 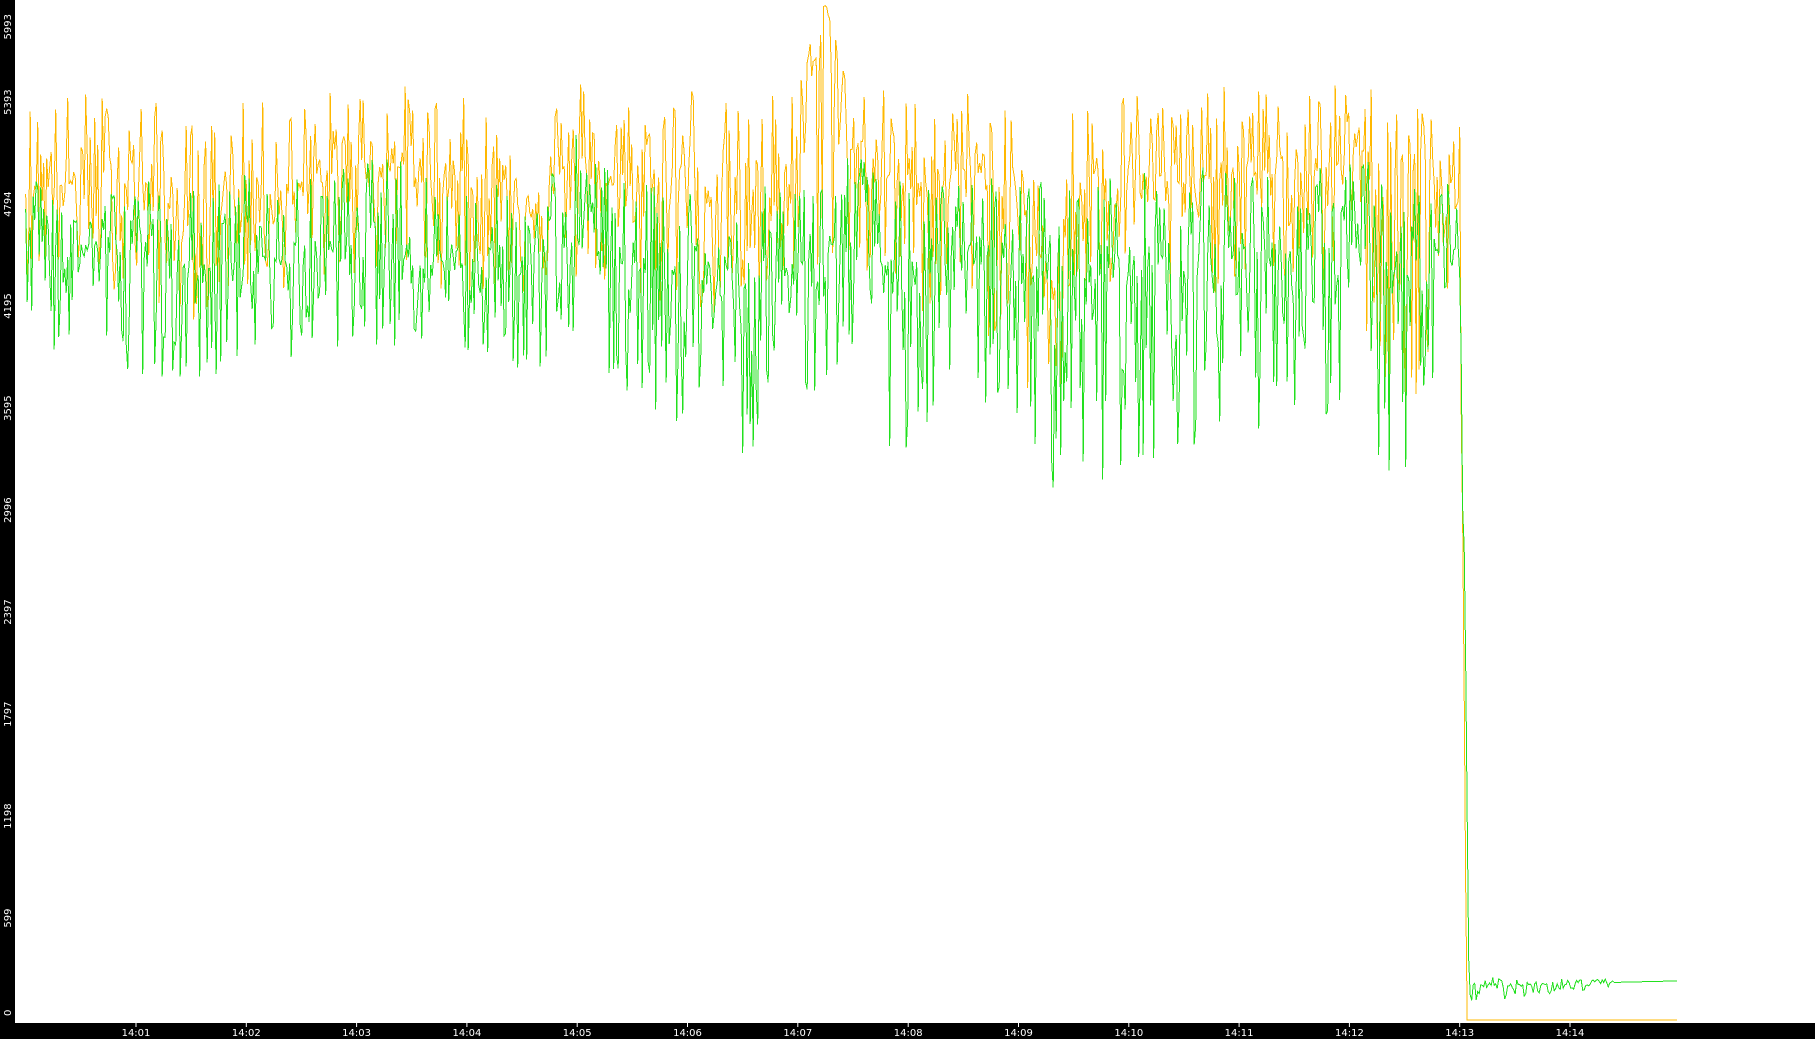 What do you see at coordinates (8, 611) in the screenshot?
I see `y-tick-label: 2397` at bounding box center [8, 611].